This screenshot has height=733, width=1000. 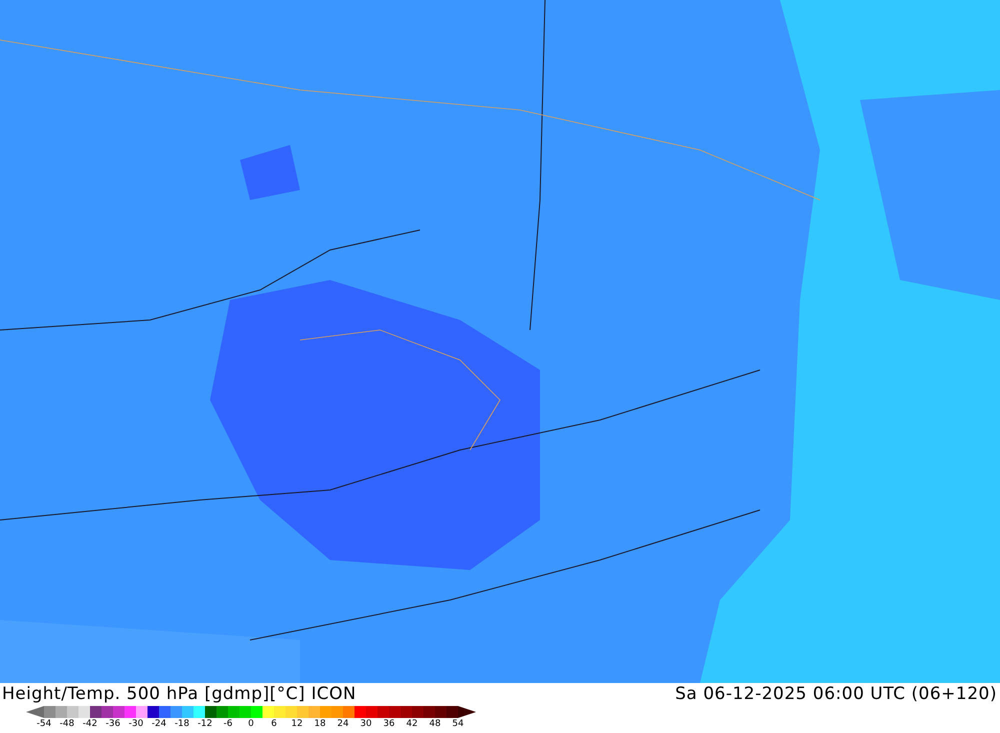 I want to click on scale-label: -42, so click(x=90, y=724).